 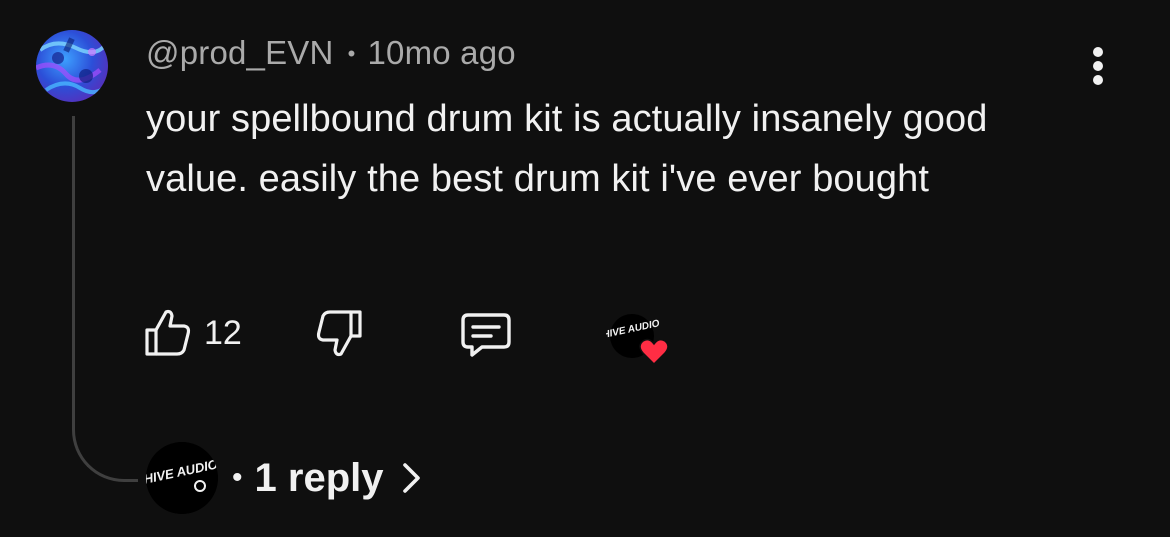 What do you see at coordinates (654, 352) in the screenshot?
I see `heart-icon` at bounding box center [654, 352].